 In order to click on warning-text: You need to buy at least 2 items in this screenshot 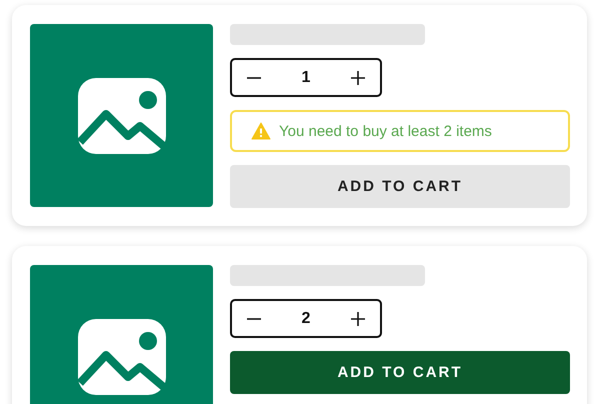, I will do `click(385, 131)`.